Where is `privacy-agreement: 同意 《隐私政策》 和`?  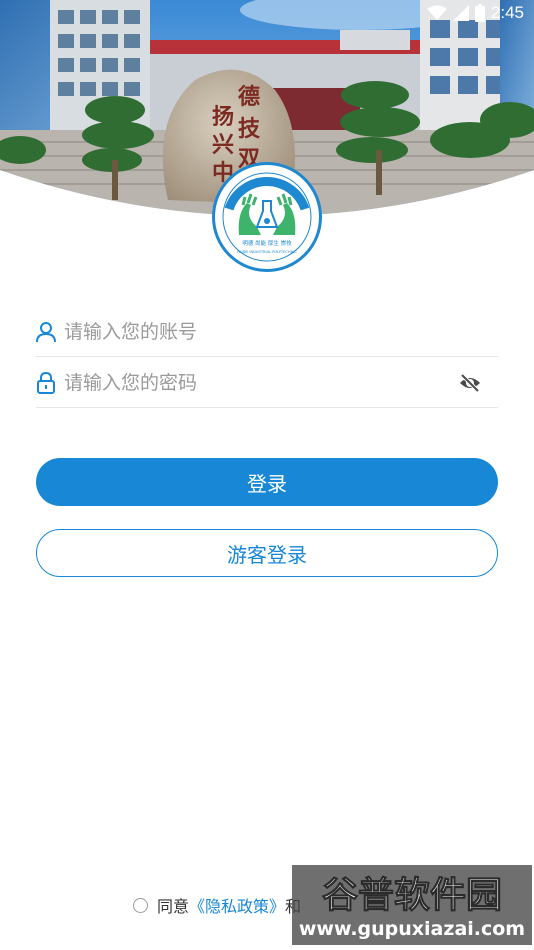 privacy-agreement: 同意 《隐私政策》 和 is located at coordinates (217, 905).